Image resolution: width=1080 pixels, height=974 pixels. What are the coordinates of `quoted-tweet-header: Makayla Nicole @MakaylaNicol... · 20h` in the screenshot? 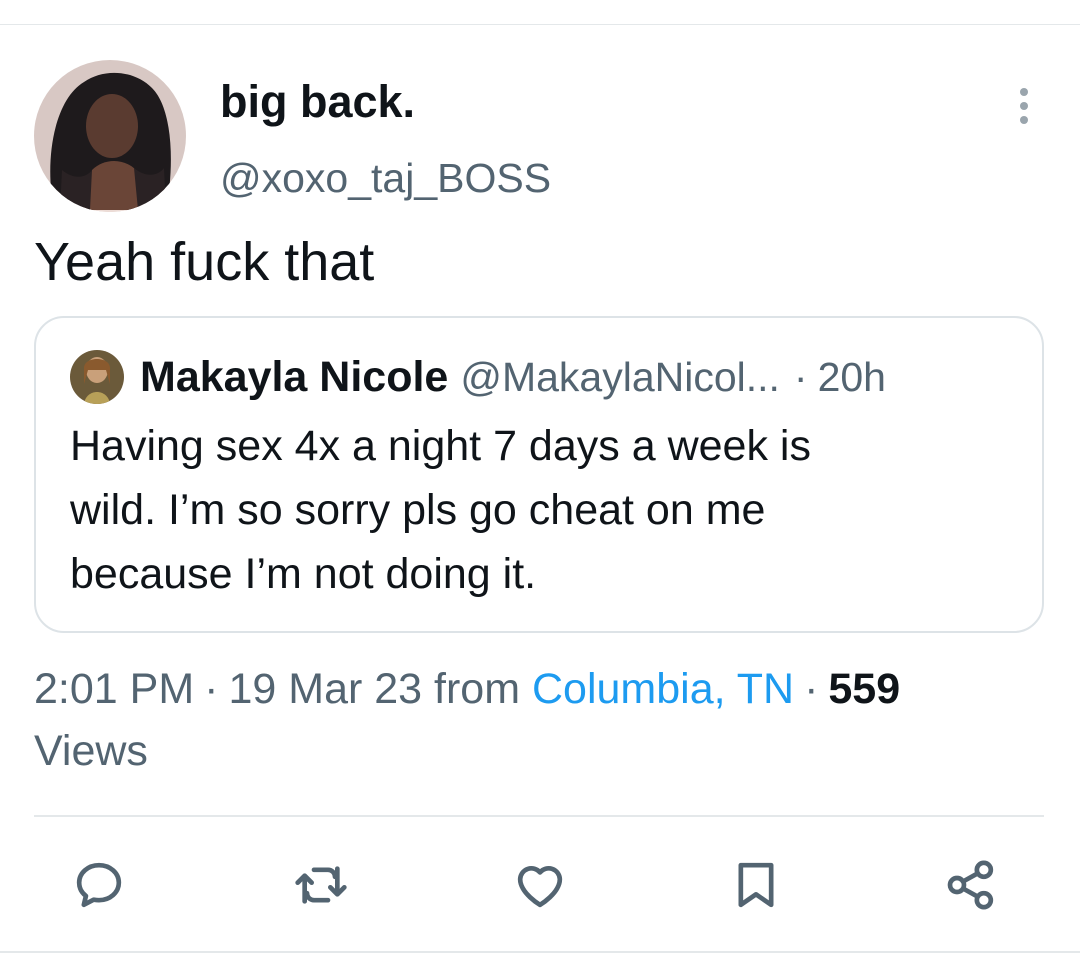 It's located at (478, 377).